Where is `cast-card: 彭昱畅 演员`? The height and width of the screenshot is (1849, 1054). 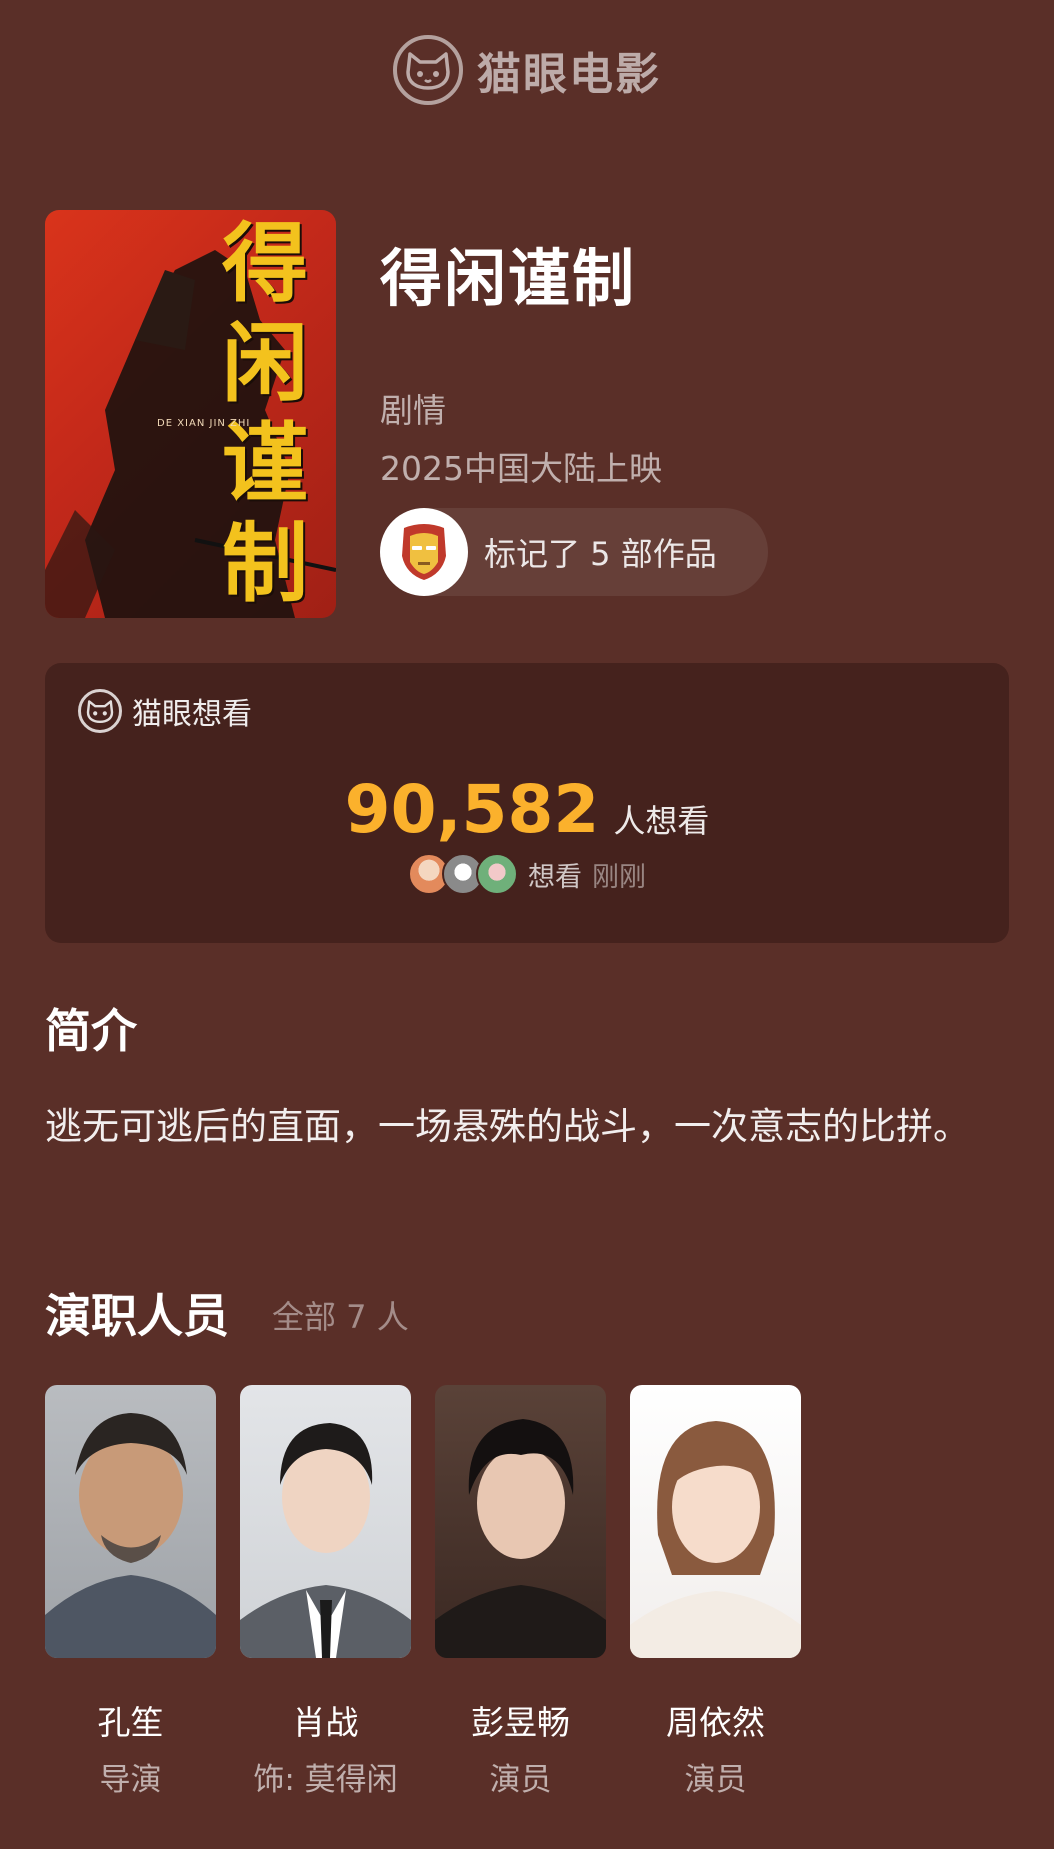 cast-card: 彭昱畅 演员 is located at coordinates (520, 1592).